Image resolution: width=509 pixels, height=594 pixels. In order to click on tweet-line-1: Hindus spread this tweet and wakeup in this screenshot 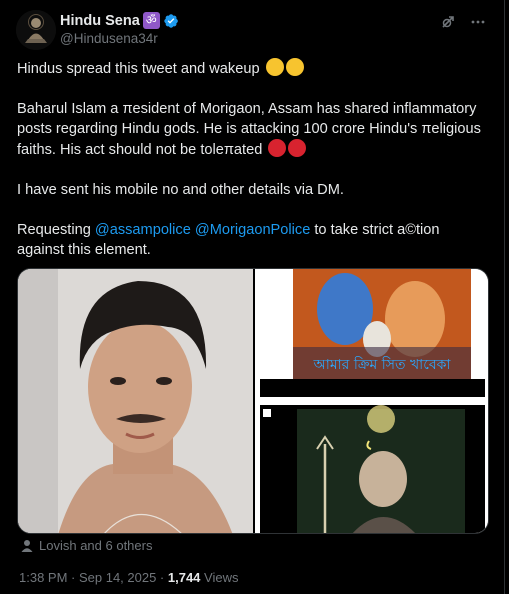, I will do `click(253, 68)`.